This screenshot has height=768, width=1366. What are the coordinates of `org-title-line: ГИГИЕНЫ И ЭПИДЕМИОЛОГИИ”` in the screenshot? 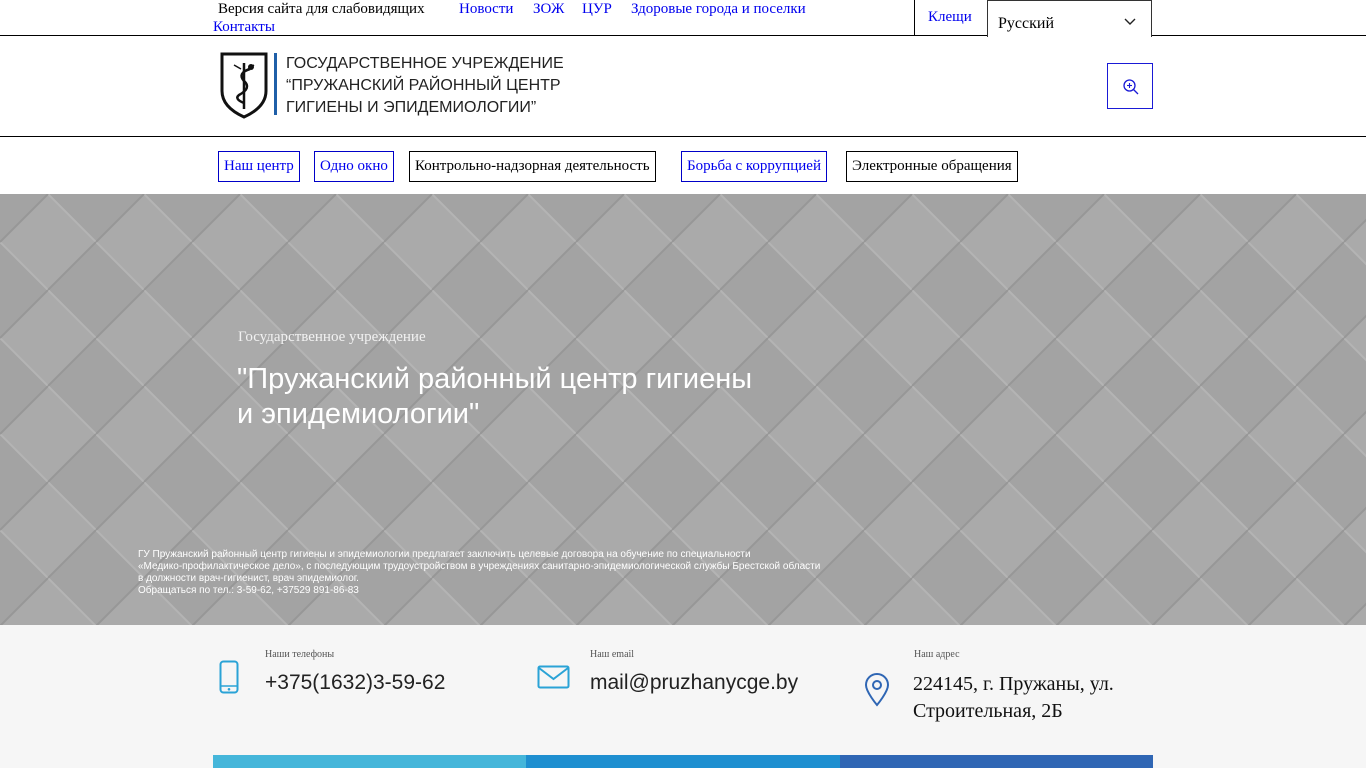 It's located at (411, 107).